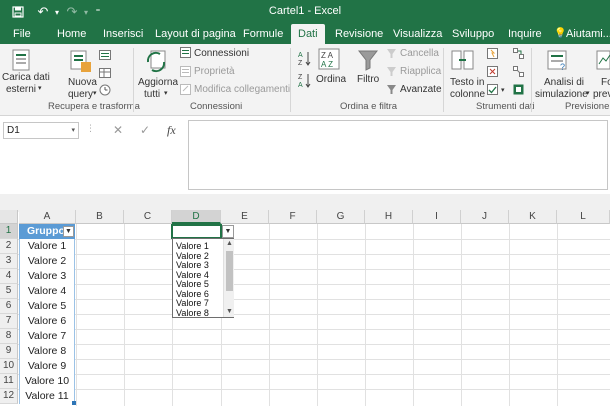 The height and width of the screenshot is (406, 610). I want to click on row-header-5: 5, so click(9, 291).